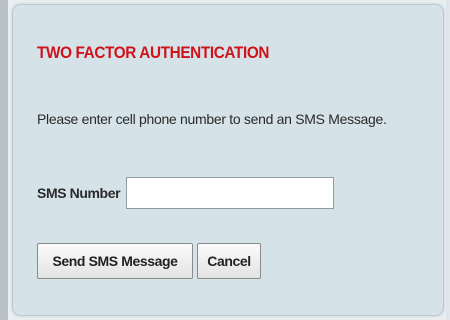 This screenshot has height=320, width=450. I want to click on sms-number-row: SMS Number, so click(186, 193).